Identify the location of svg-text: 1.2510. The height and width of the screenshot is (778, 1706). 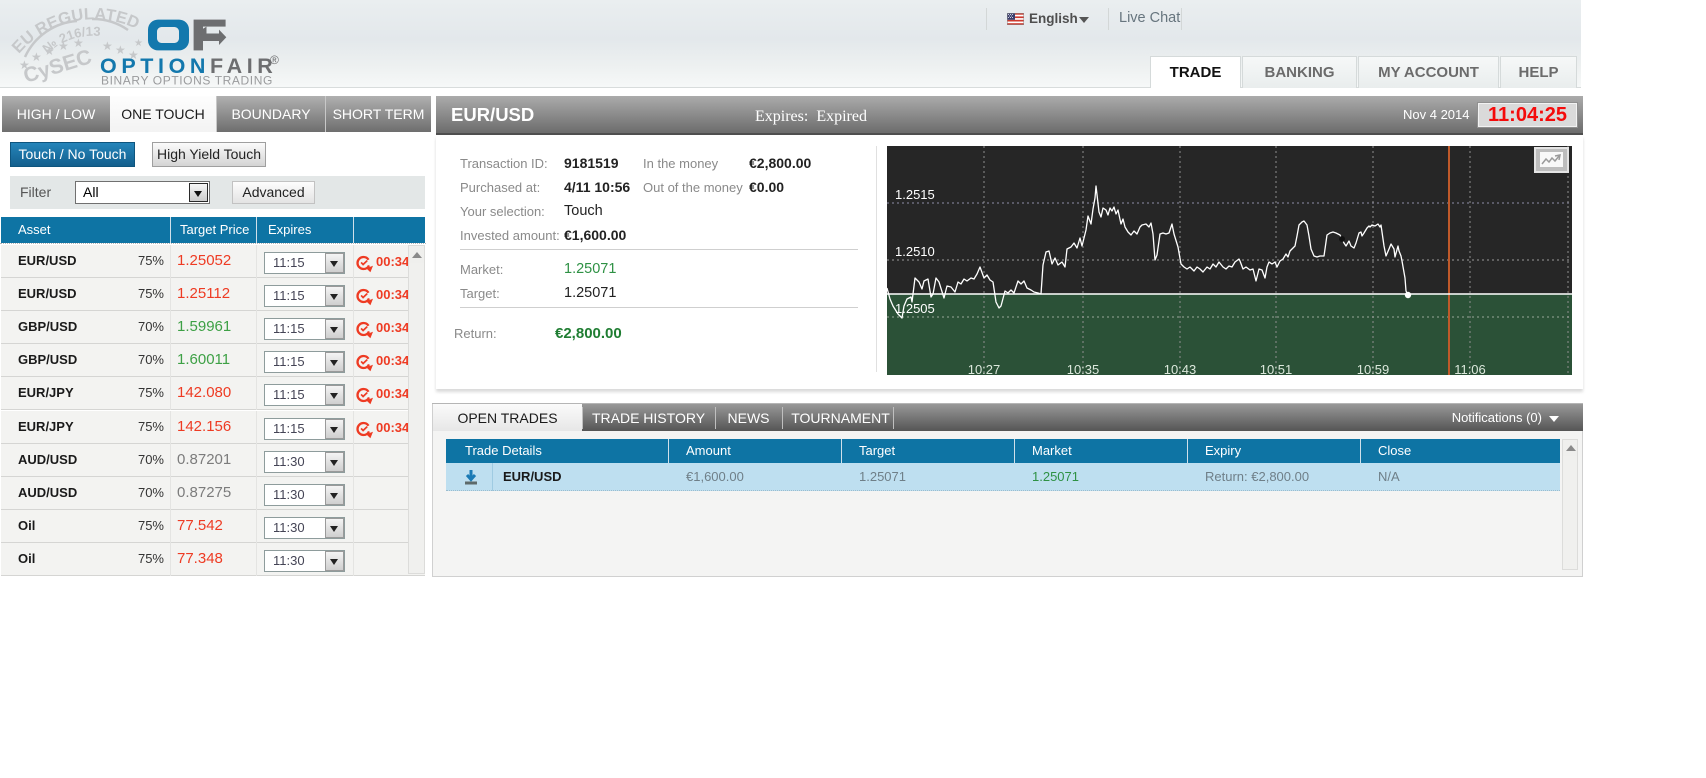
(915, 251).